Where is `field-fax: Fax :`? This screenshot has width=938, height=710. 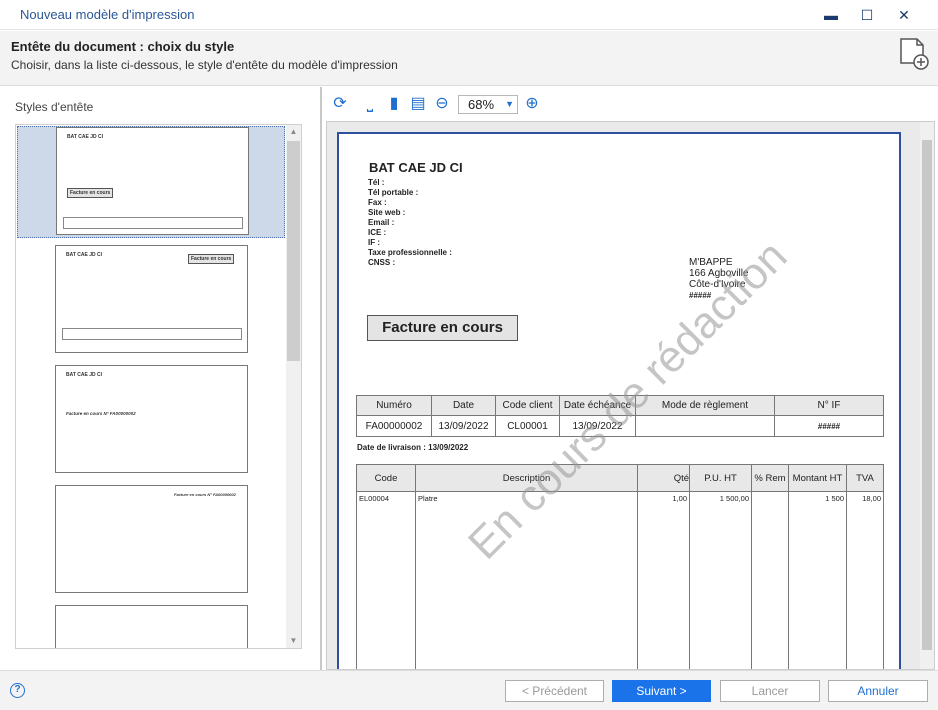 field-fax: Fax : is located at coordinates (377, 202).